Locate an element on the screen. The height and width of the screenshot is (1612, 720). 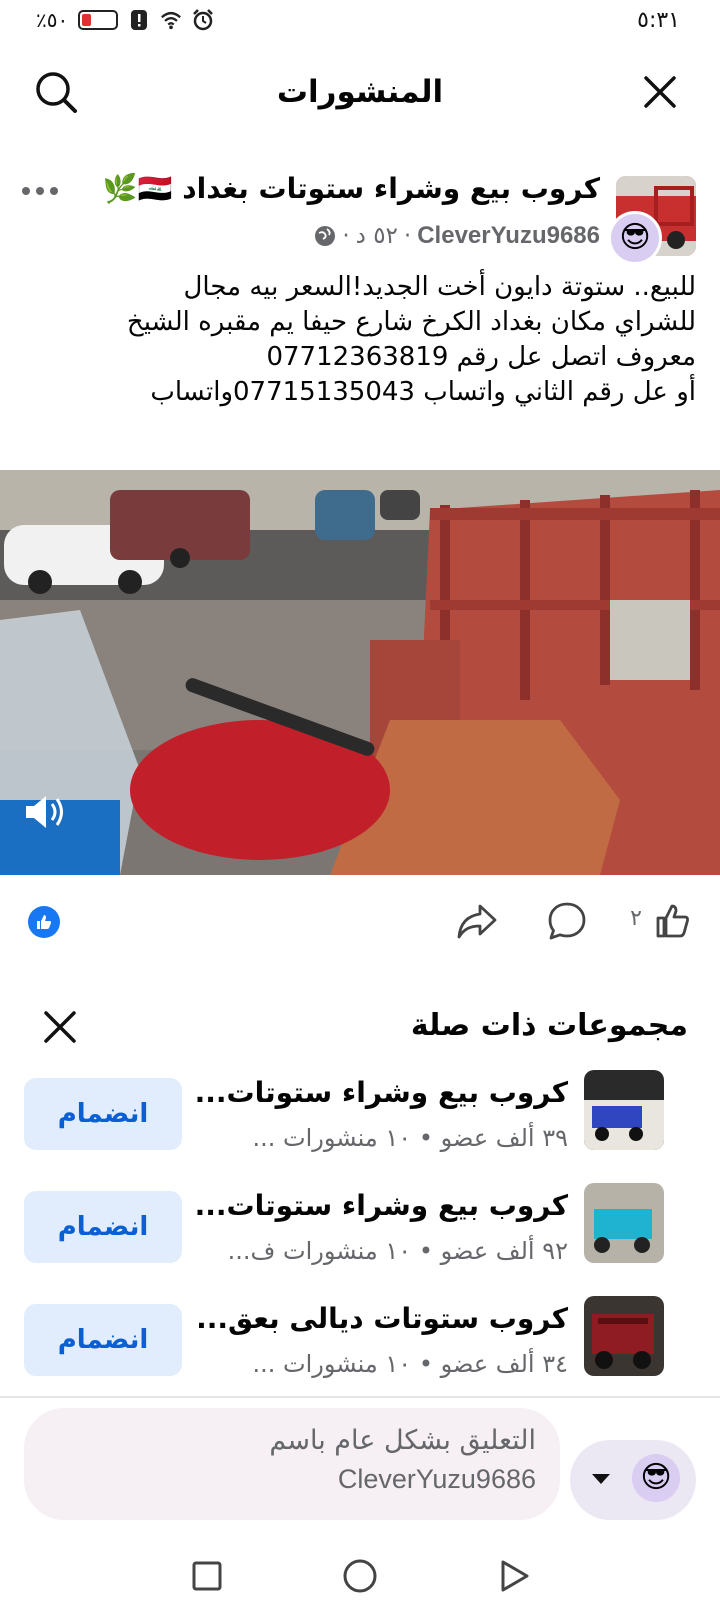
like-icon is located at coordinates (672, 921).